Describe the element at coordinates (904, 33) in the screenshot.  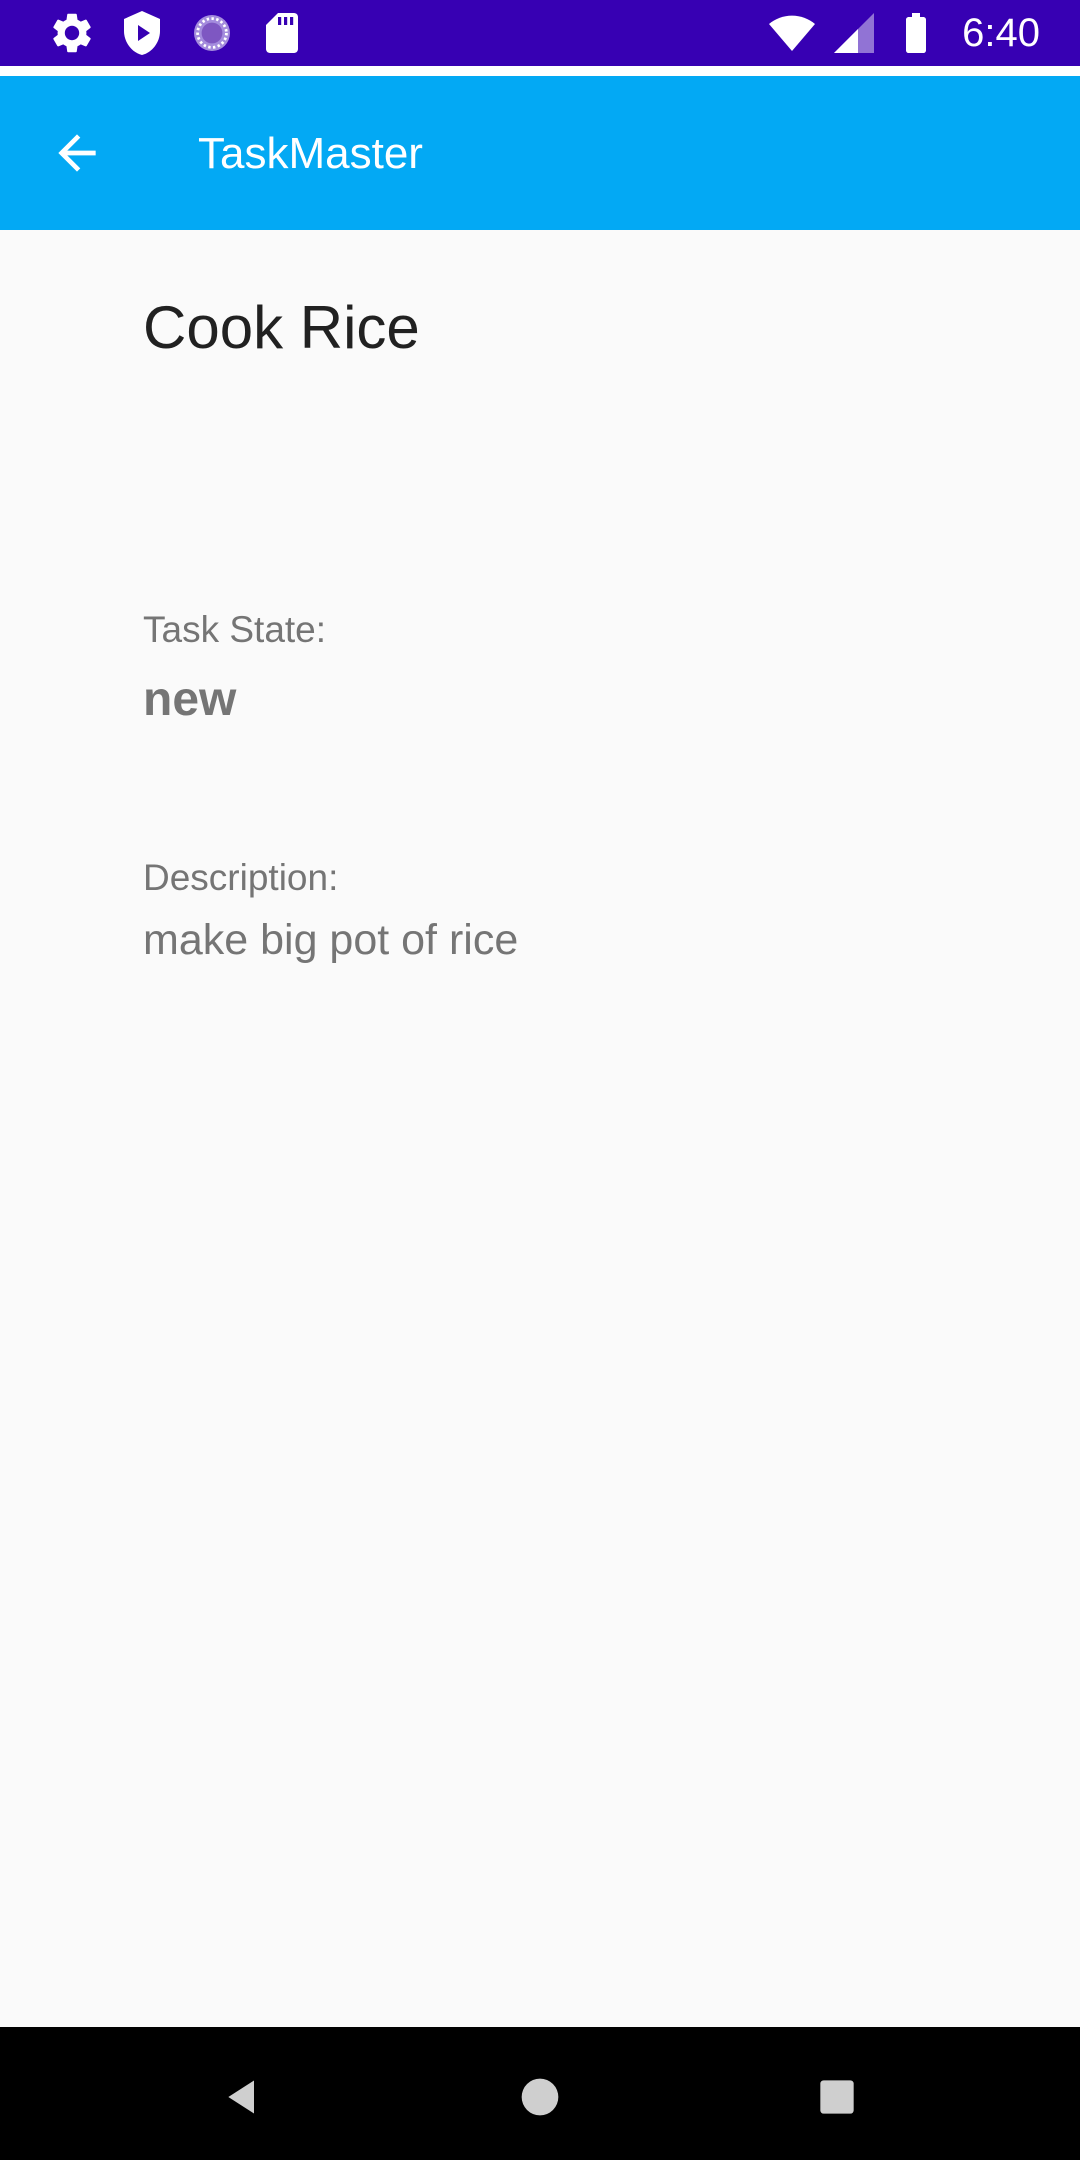
I see `status-right-icons: 6:40` at that location.